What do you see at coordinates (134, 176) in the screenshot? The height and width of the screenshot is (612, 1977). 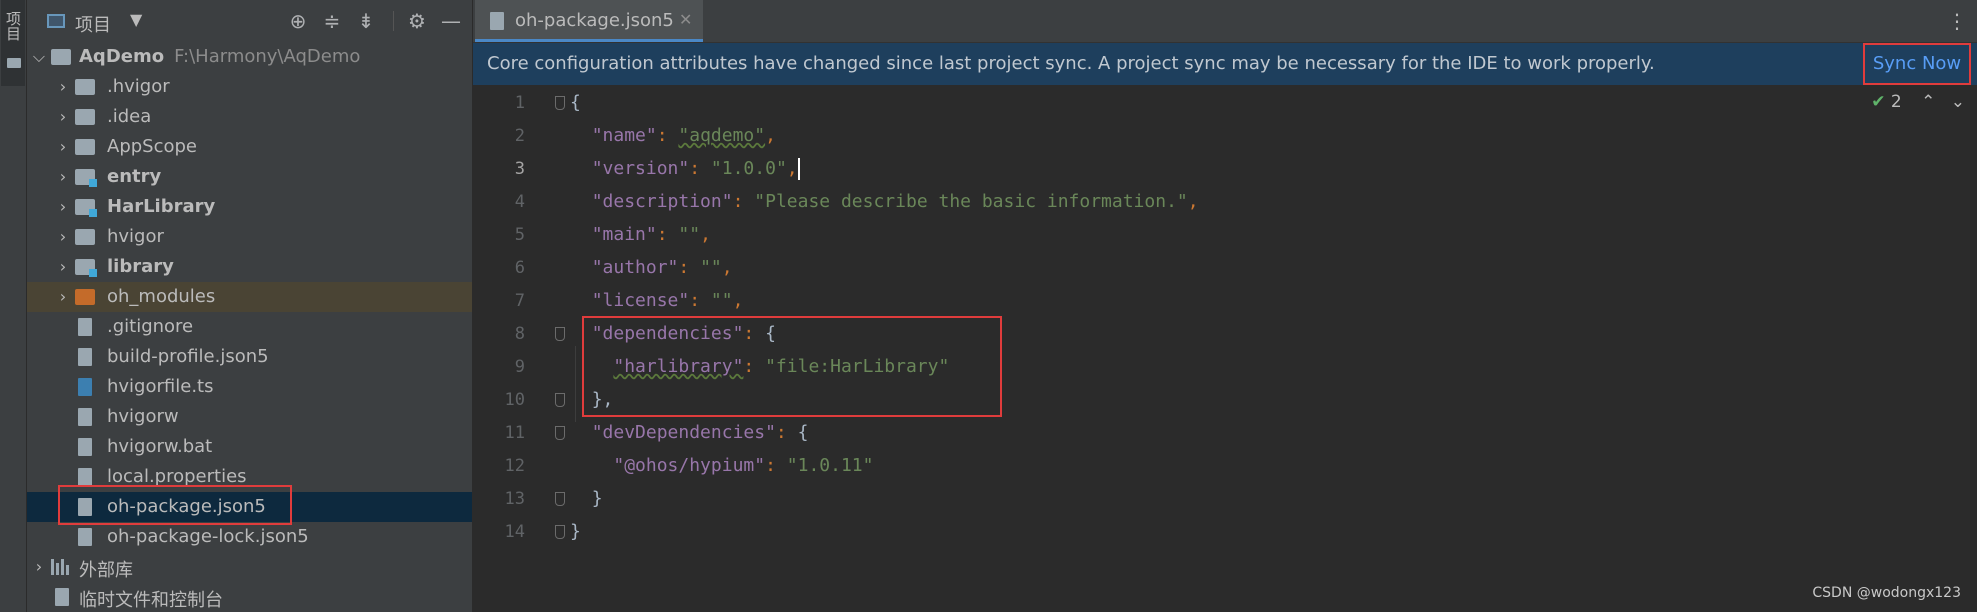 I see `tree-item-label: entry` at bounding box center [134, 176].